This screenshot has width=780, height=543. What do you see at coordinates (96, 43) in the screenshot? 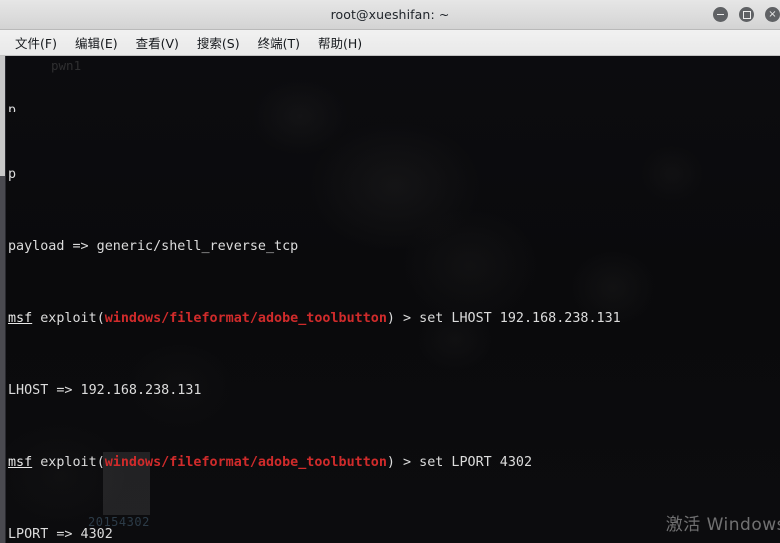
I see `menu-item-edit: 编辑(E)` at bounding box center [96, 43].